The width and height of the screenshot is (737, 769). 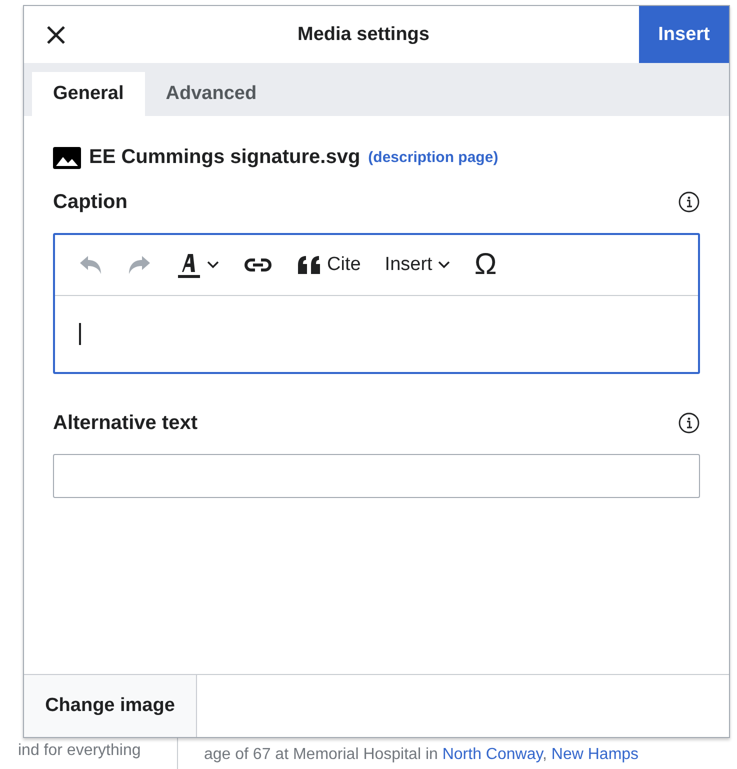 I want to click on article-link: New Hamps, so click(x=595, y=754).